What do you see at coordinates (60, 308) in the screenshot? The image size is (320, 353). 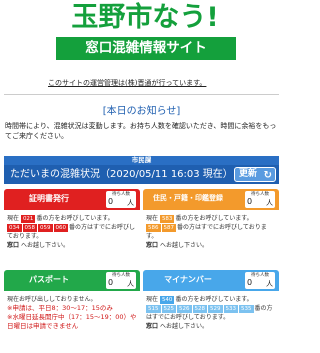 I see `passport-note: ※申請は、平日8：30～17：15のみ` at bounding box center [60, 308].